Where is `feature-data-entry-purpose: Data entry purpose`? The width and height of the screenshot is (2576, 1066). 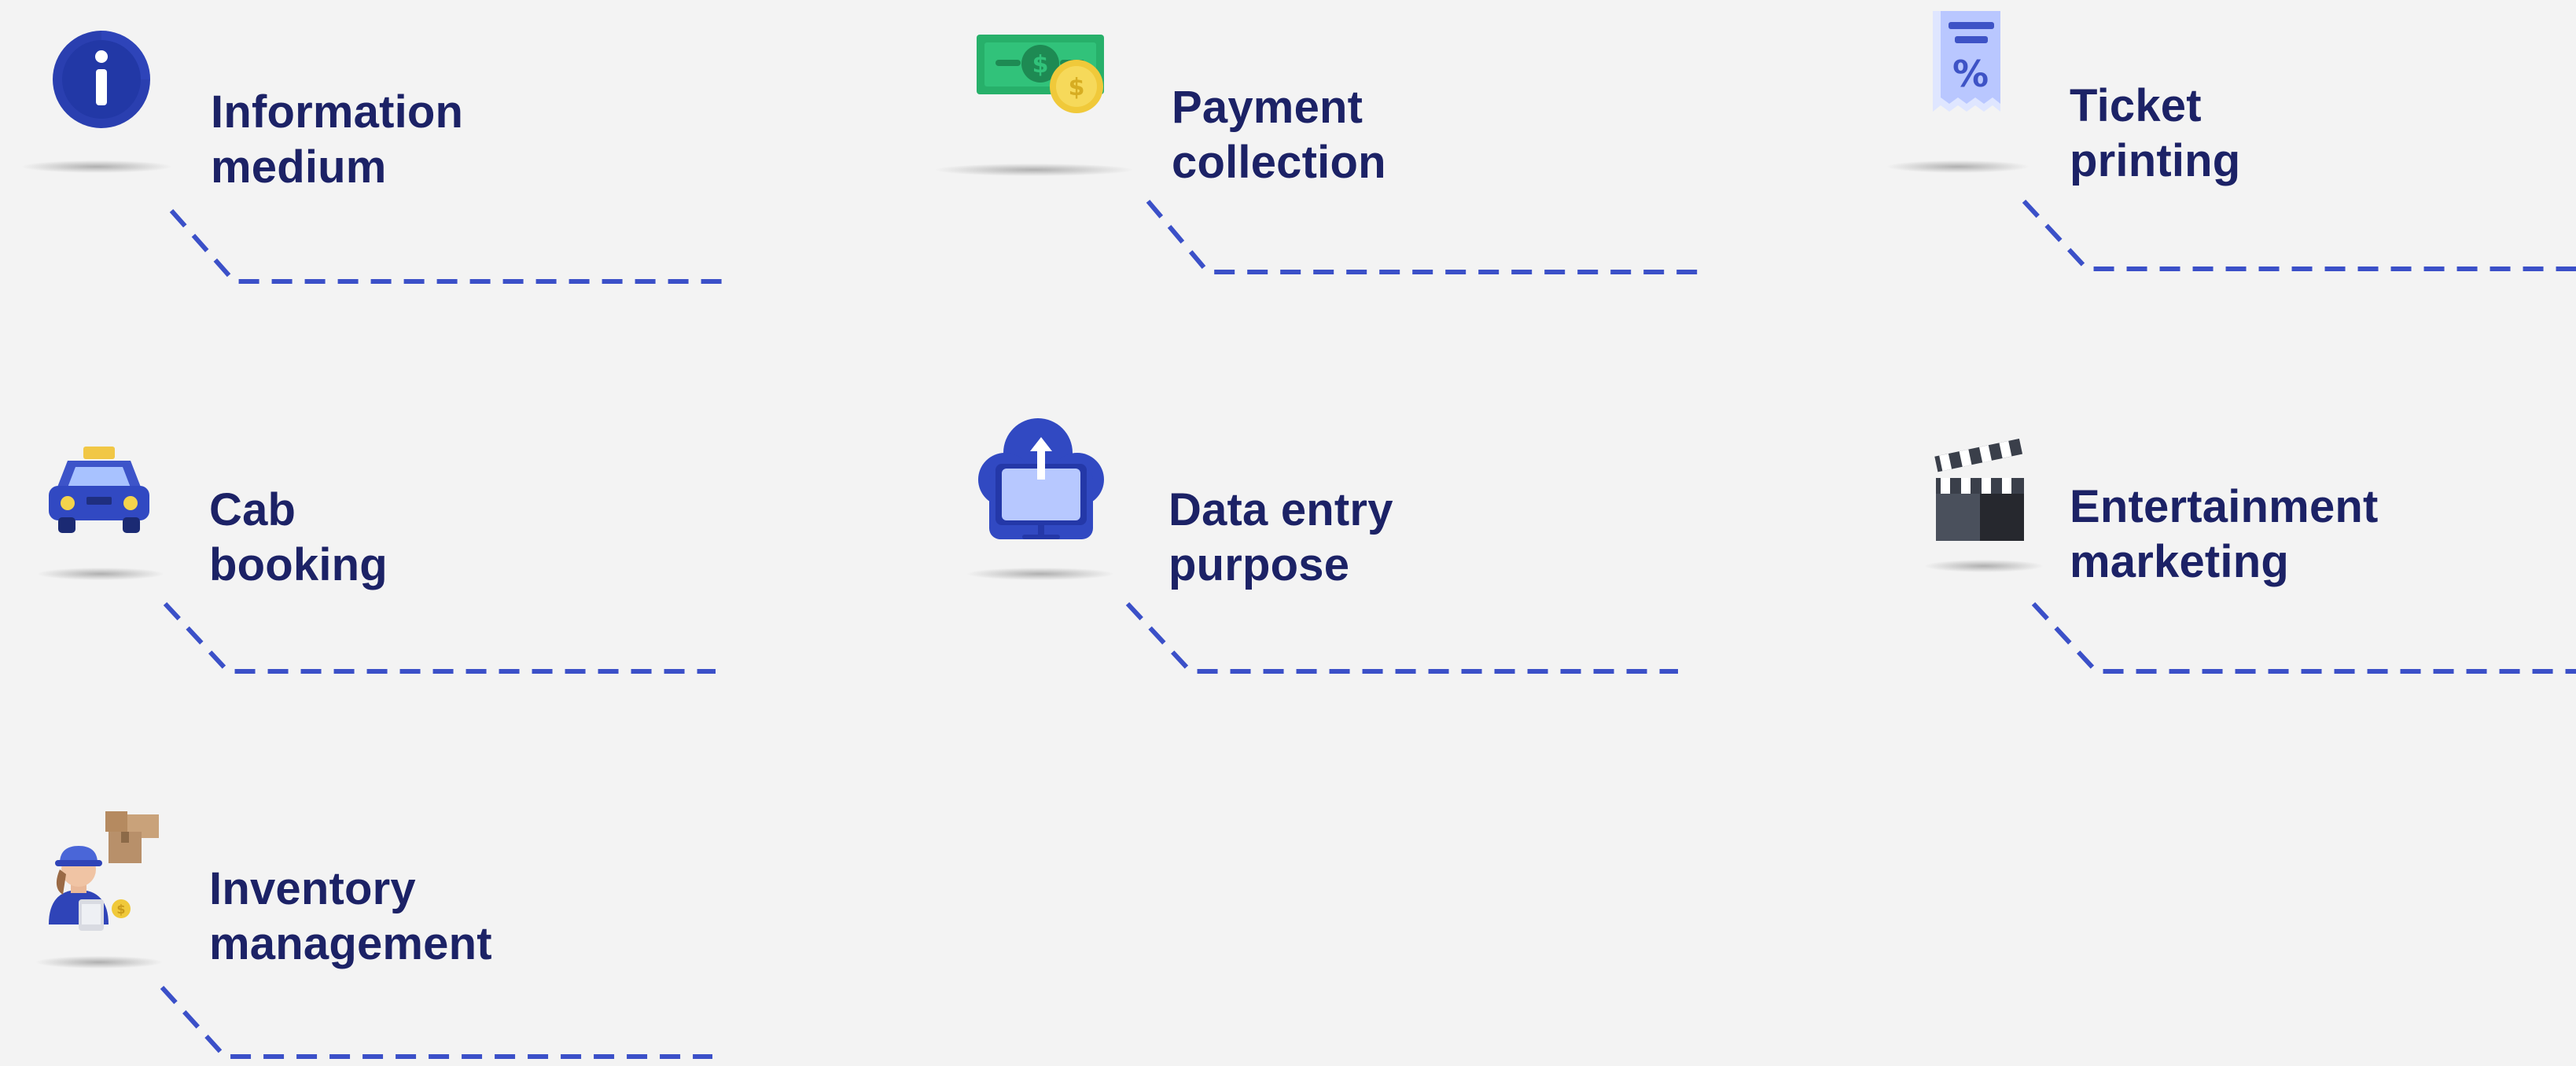
feature-data-entry-purpose: Data entry purpose is located at coordinates (1321, 550).